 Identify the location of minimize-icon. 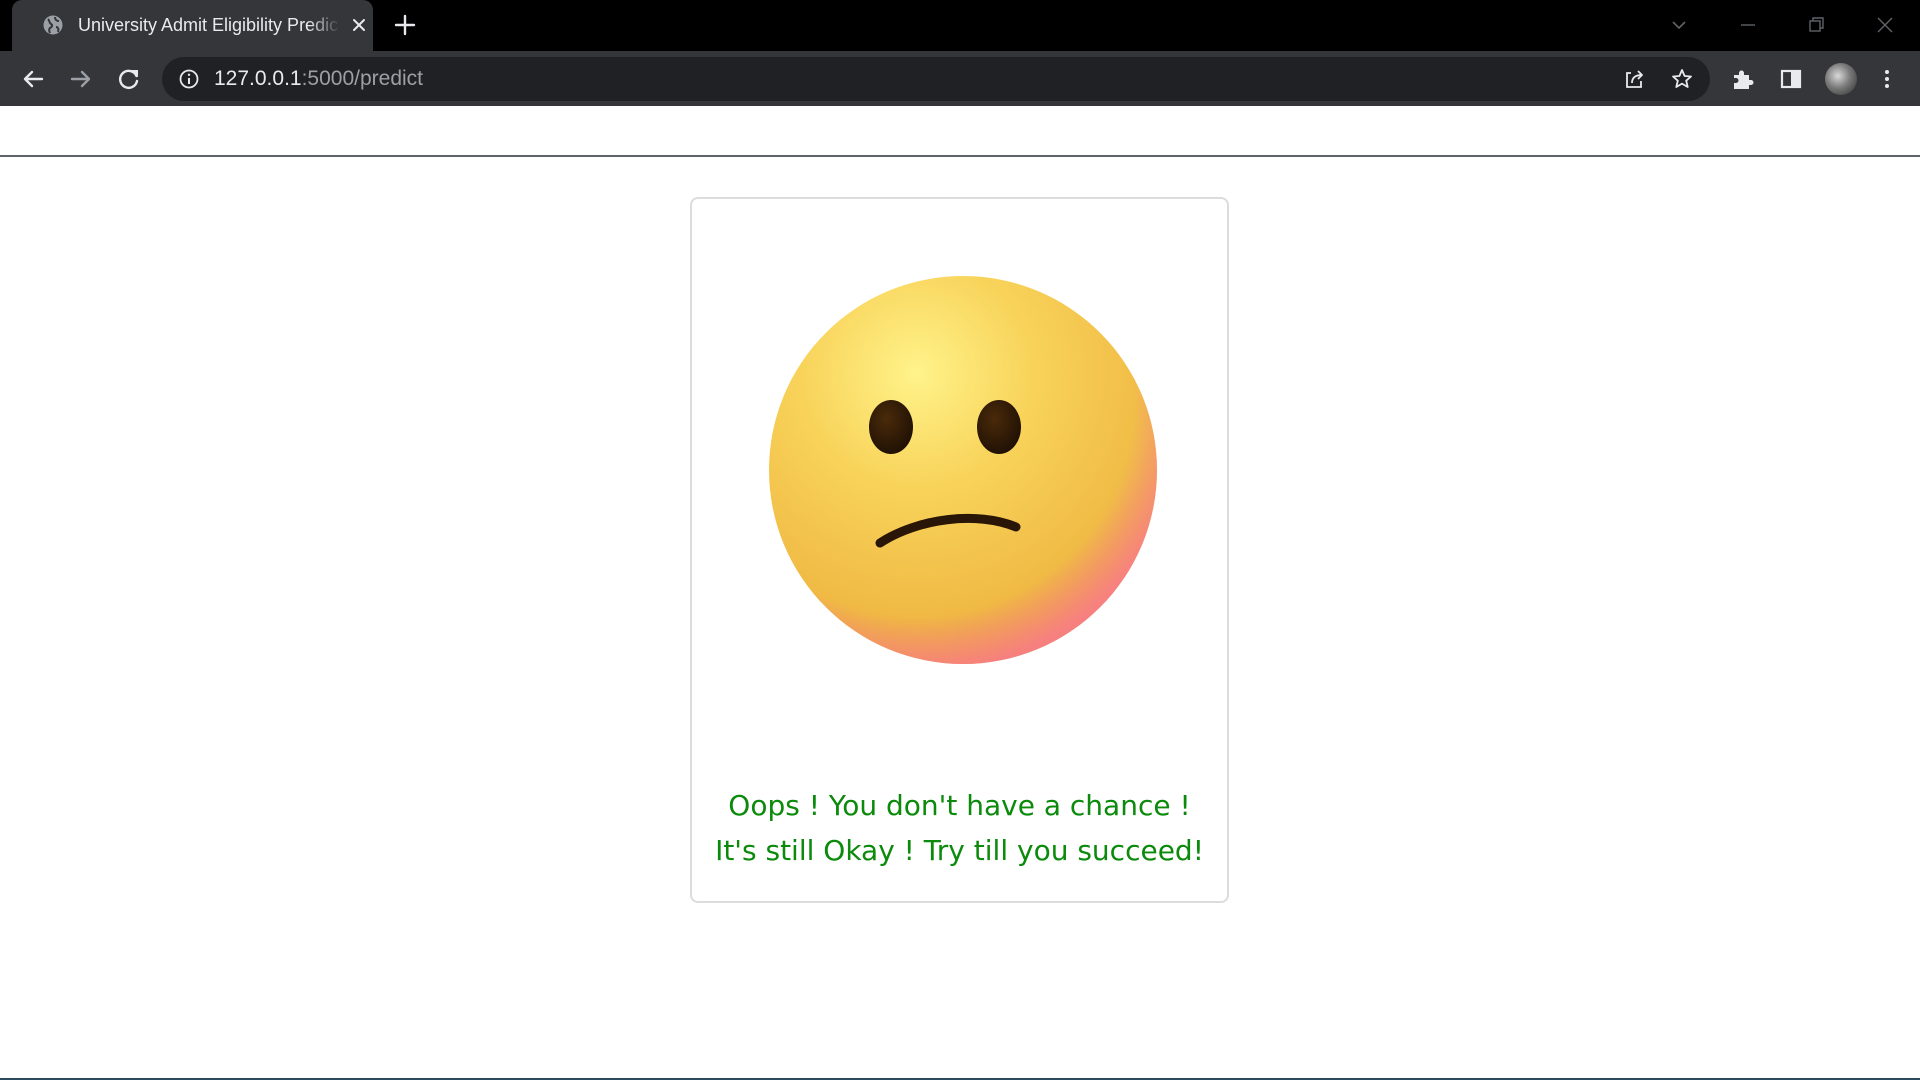
(1748, 25).